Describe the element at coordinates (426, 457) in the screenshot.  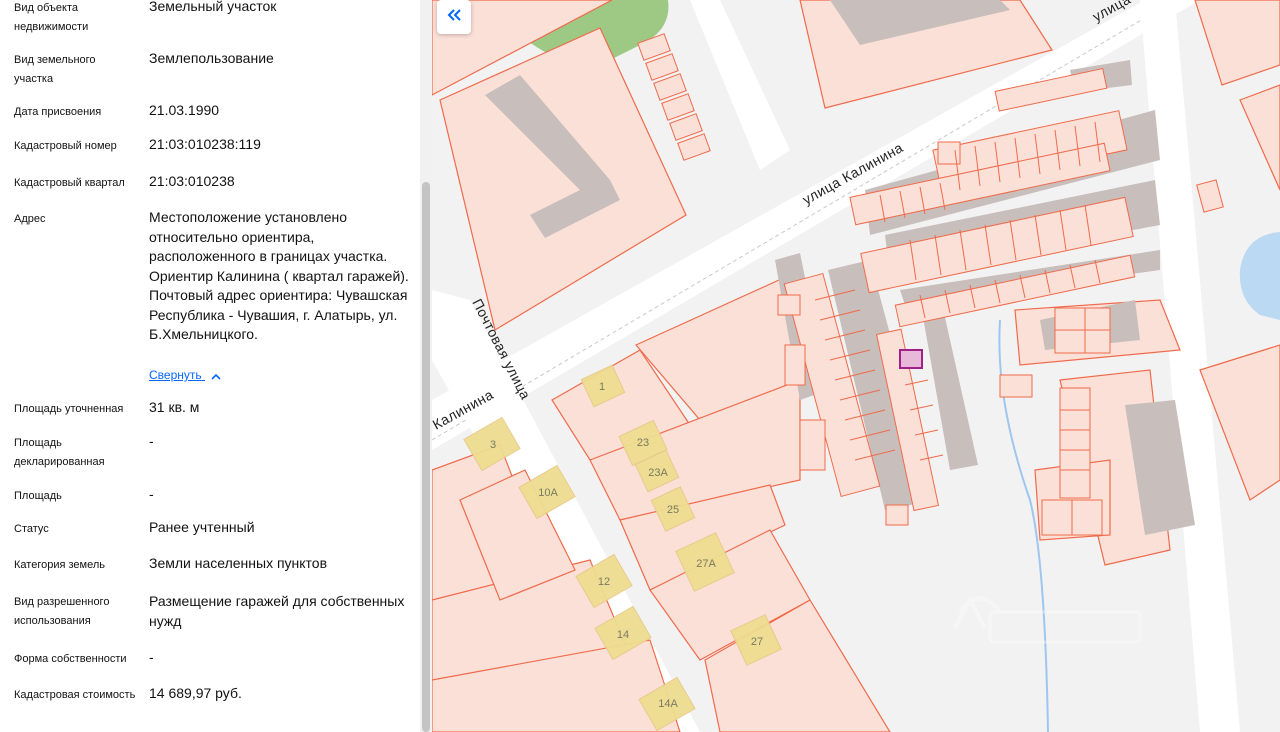
I see `scrollbar-thumb` at that location.